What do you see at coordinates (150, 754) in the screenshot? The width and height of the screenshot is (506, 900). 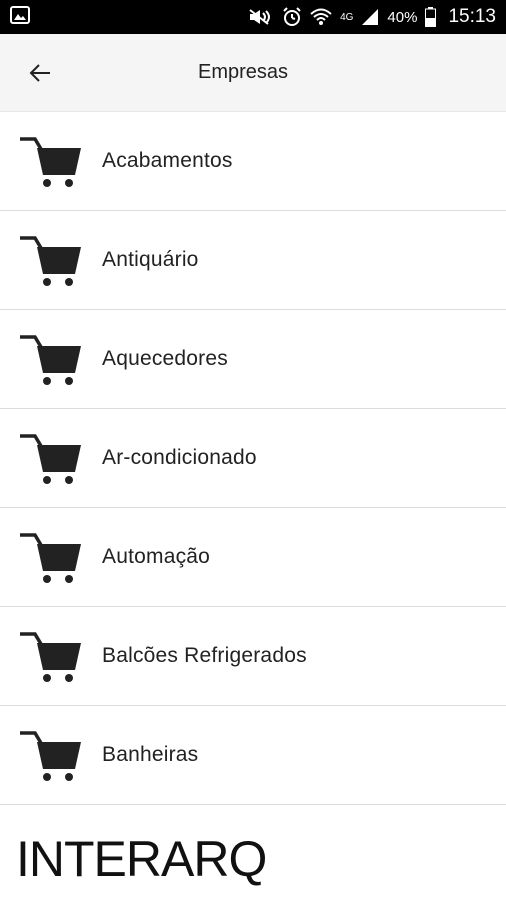 I see `list-item-label: Banheiras` at bounding box center [150, 754].